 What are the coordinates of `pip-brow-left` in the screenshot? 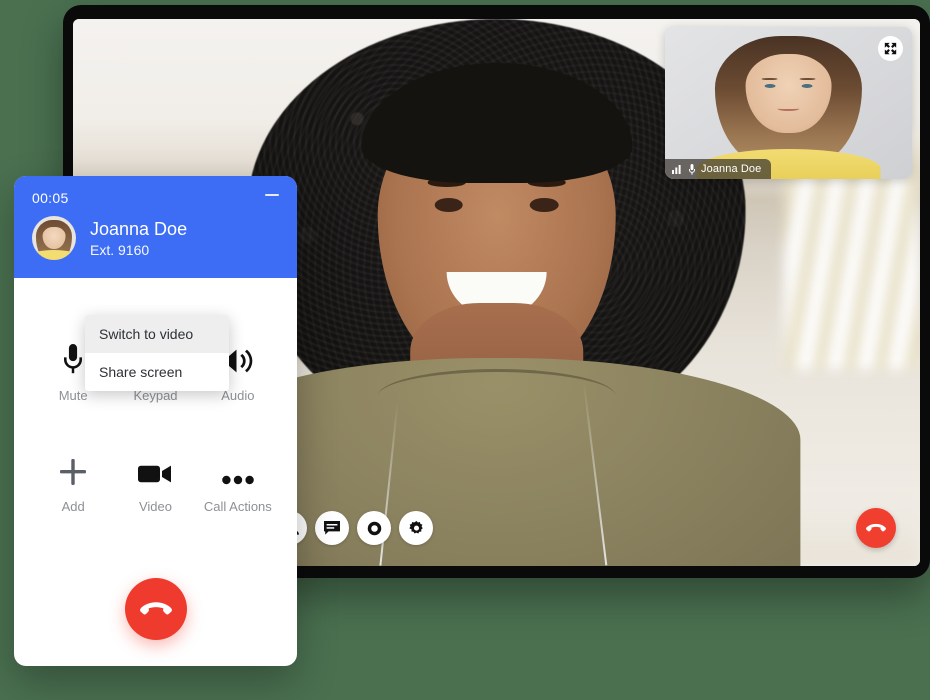 It's located at (769, 79).